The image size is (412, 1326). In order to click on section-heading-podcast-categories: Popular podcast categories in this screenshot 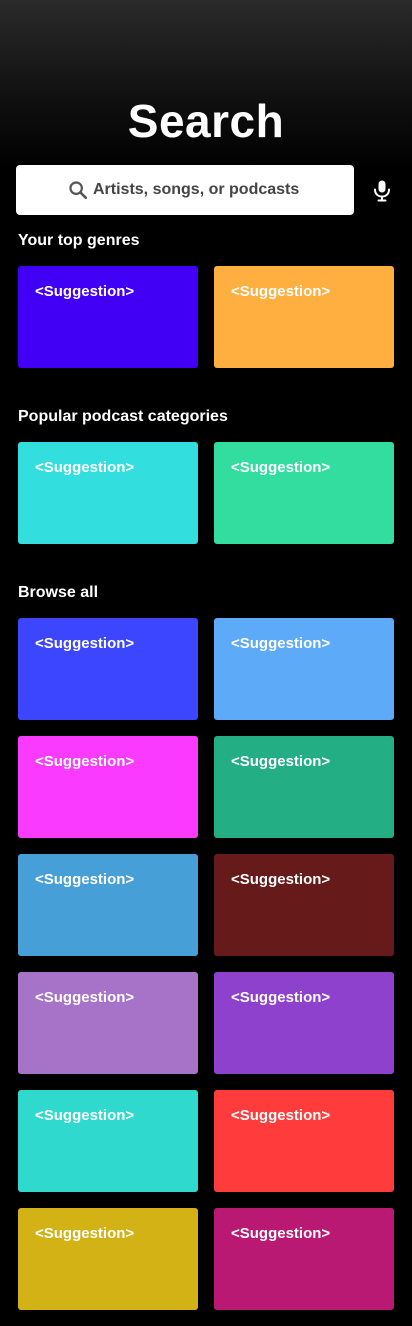, I will do `click(123, 416)`.